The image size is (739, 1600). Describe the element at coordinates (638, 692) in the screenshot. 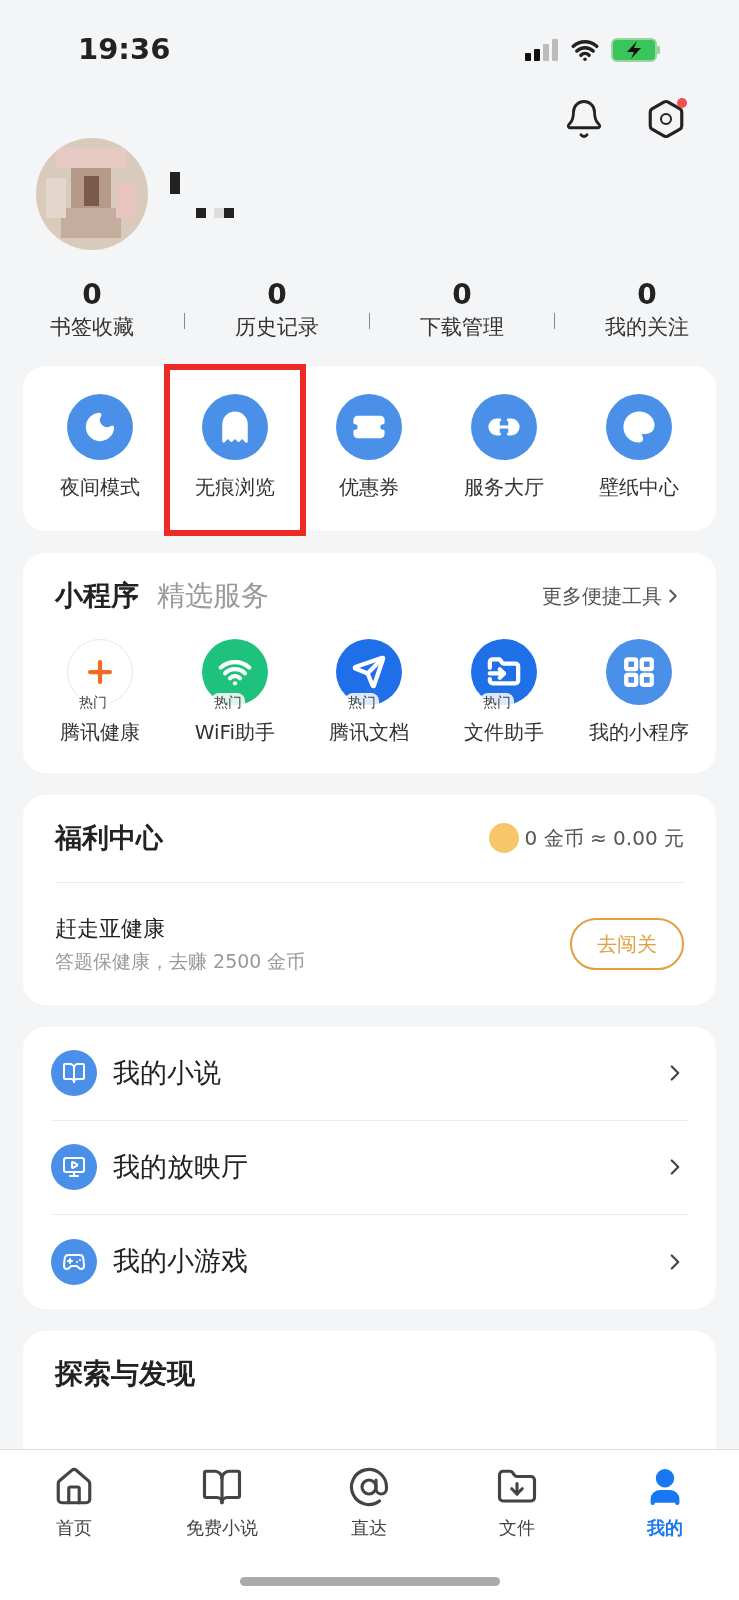

I see `mini-program-item: 我的小程序` at that location.